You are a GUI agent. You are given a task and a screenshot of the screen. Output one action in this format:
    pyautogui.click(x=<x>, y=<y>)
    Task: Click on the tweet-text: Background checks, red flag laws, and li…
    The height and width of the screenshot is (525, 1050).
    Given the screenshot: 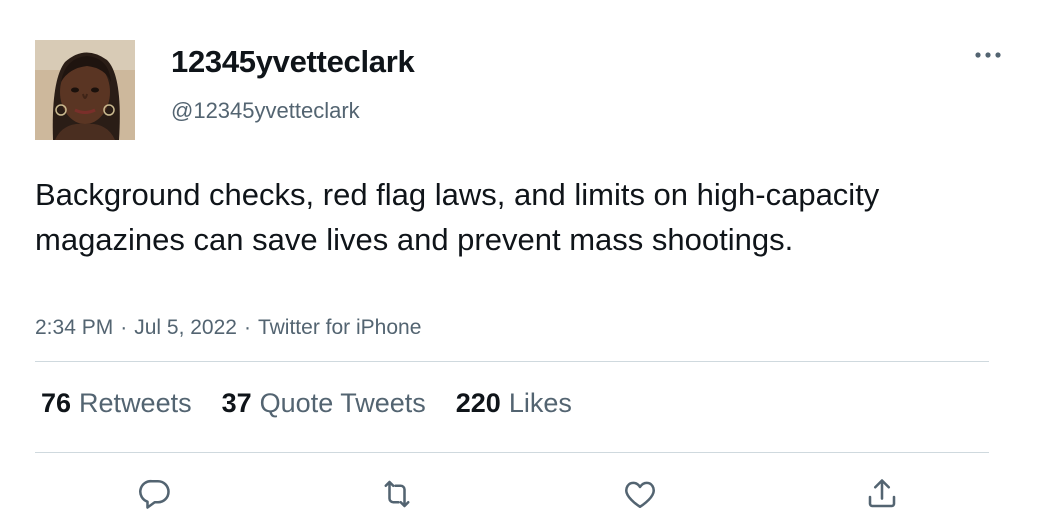 What is the action you would take?
    pyautogui.click(x=457, y=217)
    